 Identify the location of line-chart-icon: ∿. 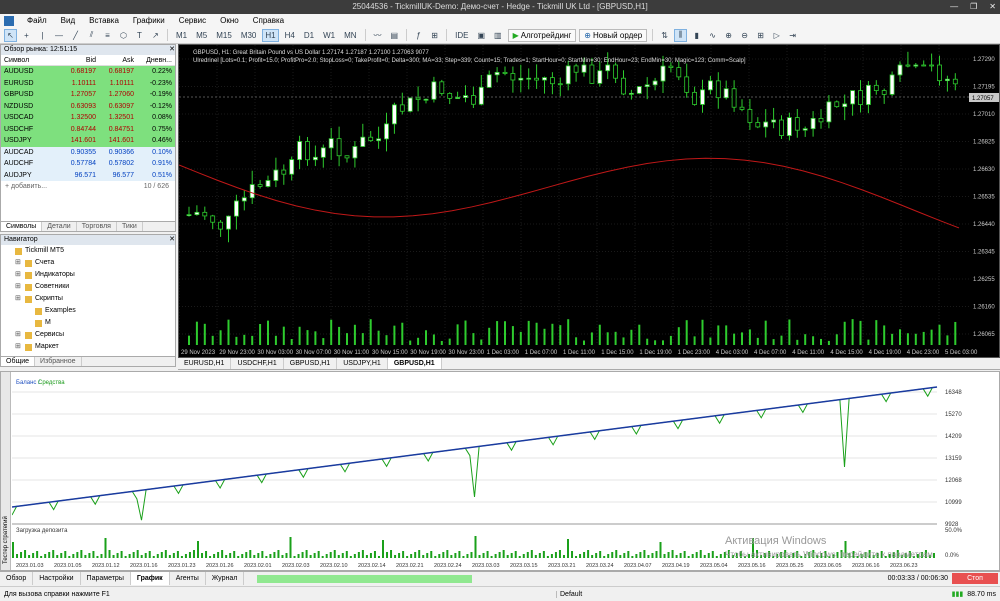
(712, 35).